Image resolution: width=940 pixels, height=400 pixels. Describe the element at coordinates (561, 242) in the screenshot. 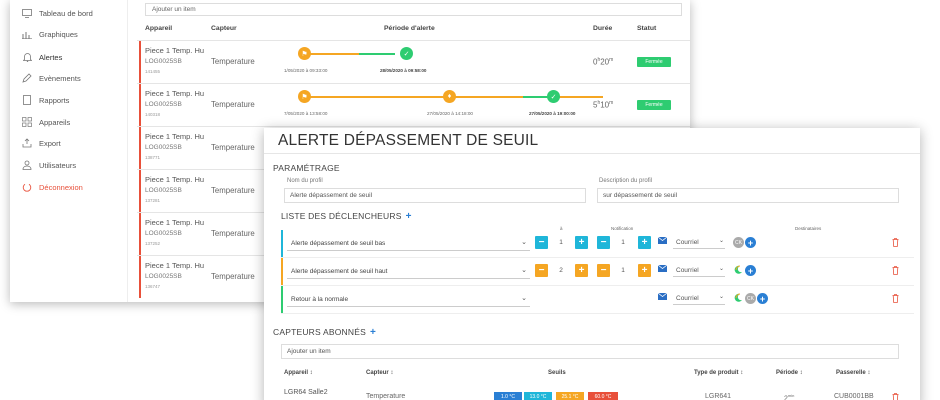

I see `threshold-value: 1` at that location.